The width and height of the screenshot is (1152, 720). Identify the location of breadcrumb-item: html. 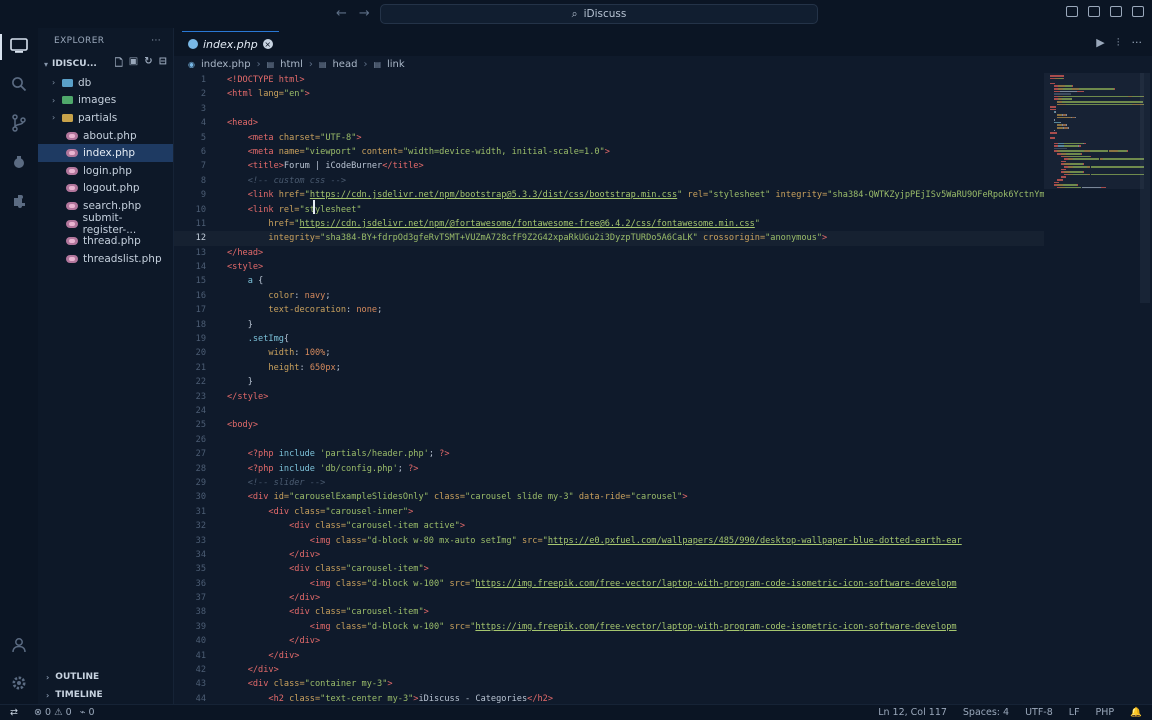
(291, 64).